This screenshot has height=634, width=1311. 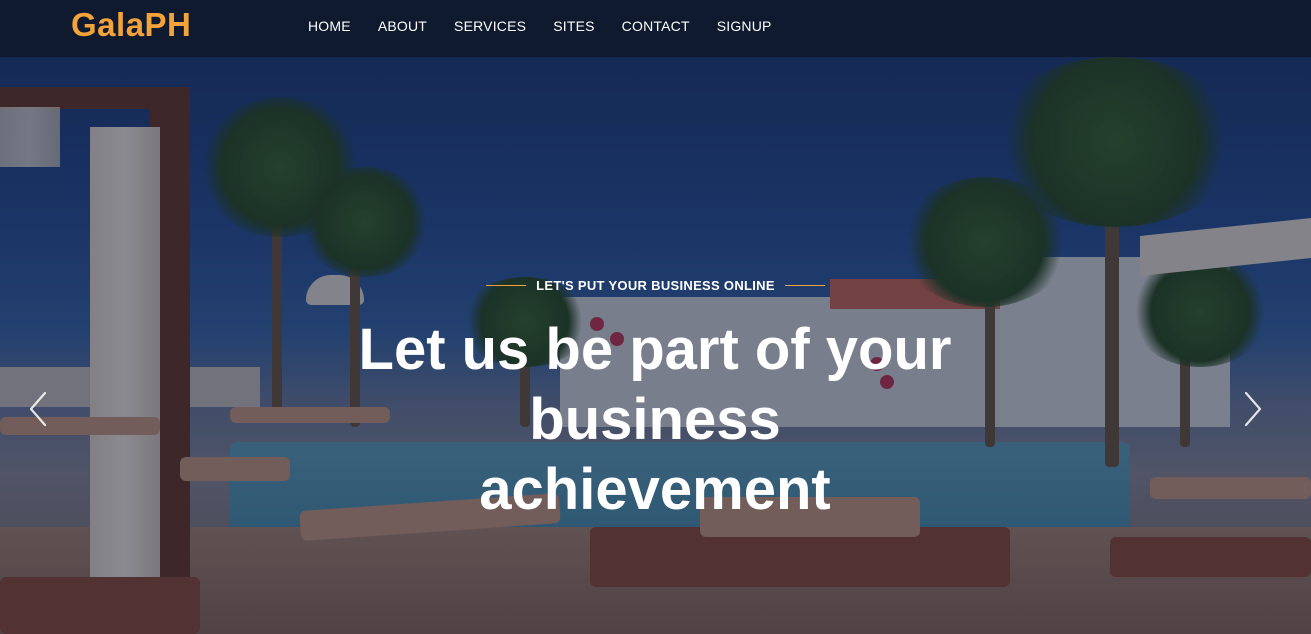 I want to click on carousel-next-button, so click(x=1252, y=409).